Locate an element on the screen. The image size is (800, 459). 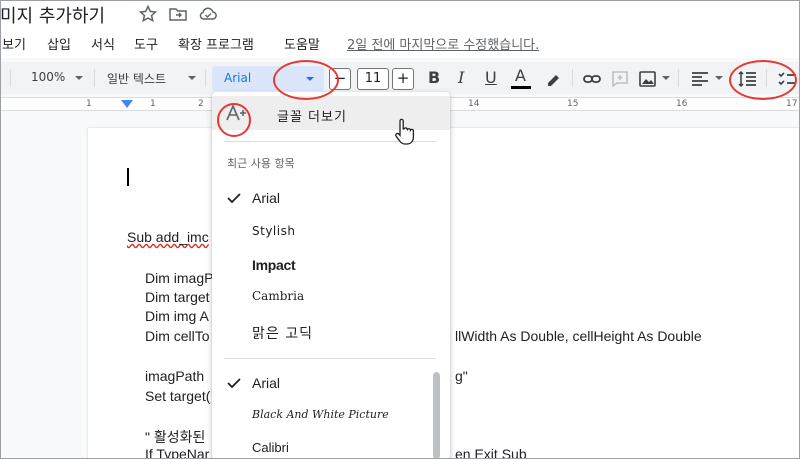
menu-view: 보기 is located at coordinates (14, 43).